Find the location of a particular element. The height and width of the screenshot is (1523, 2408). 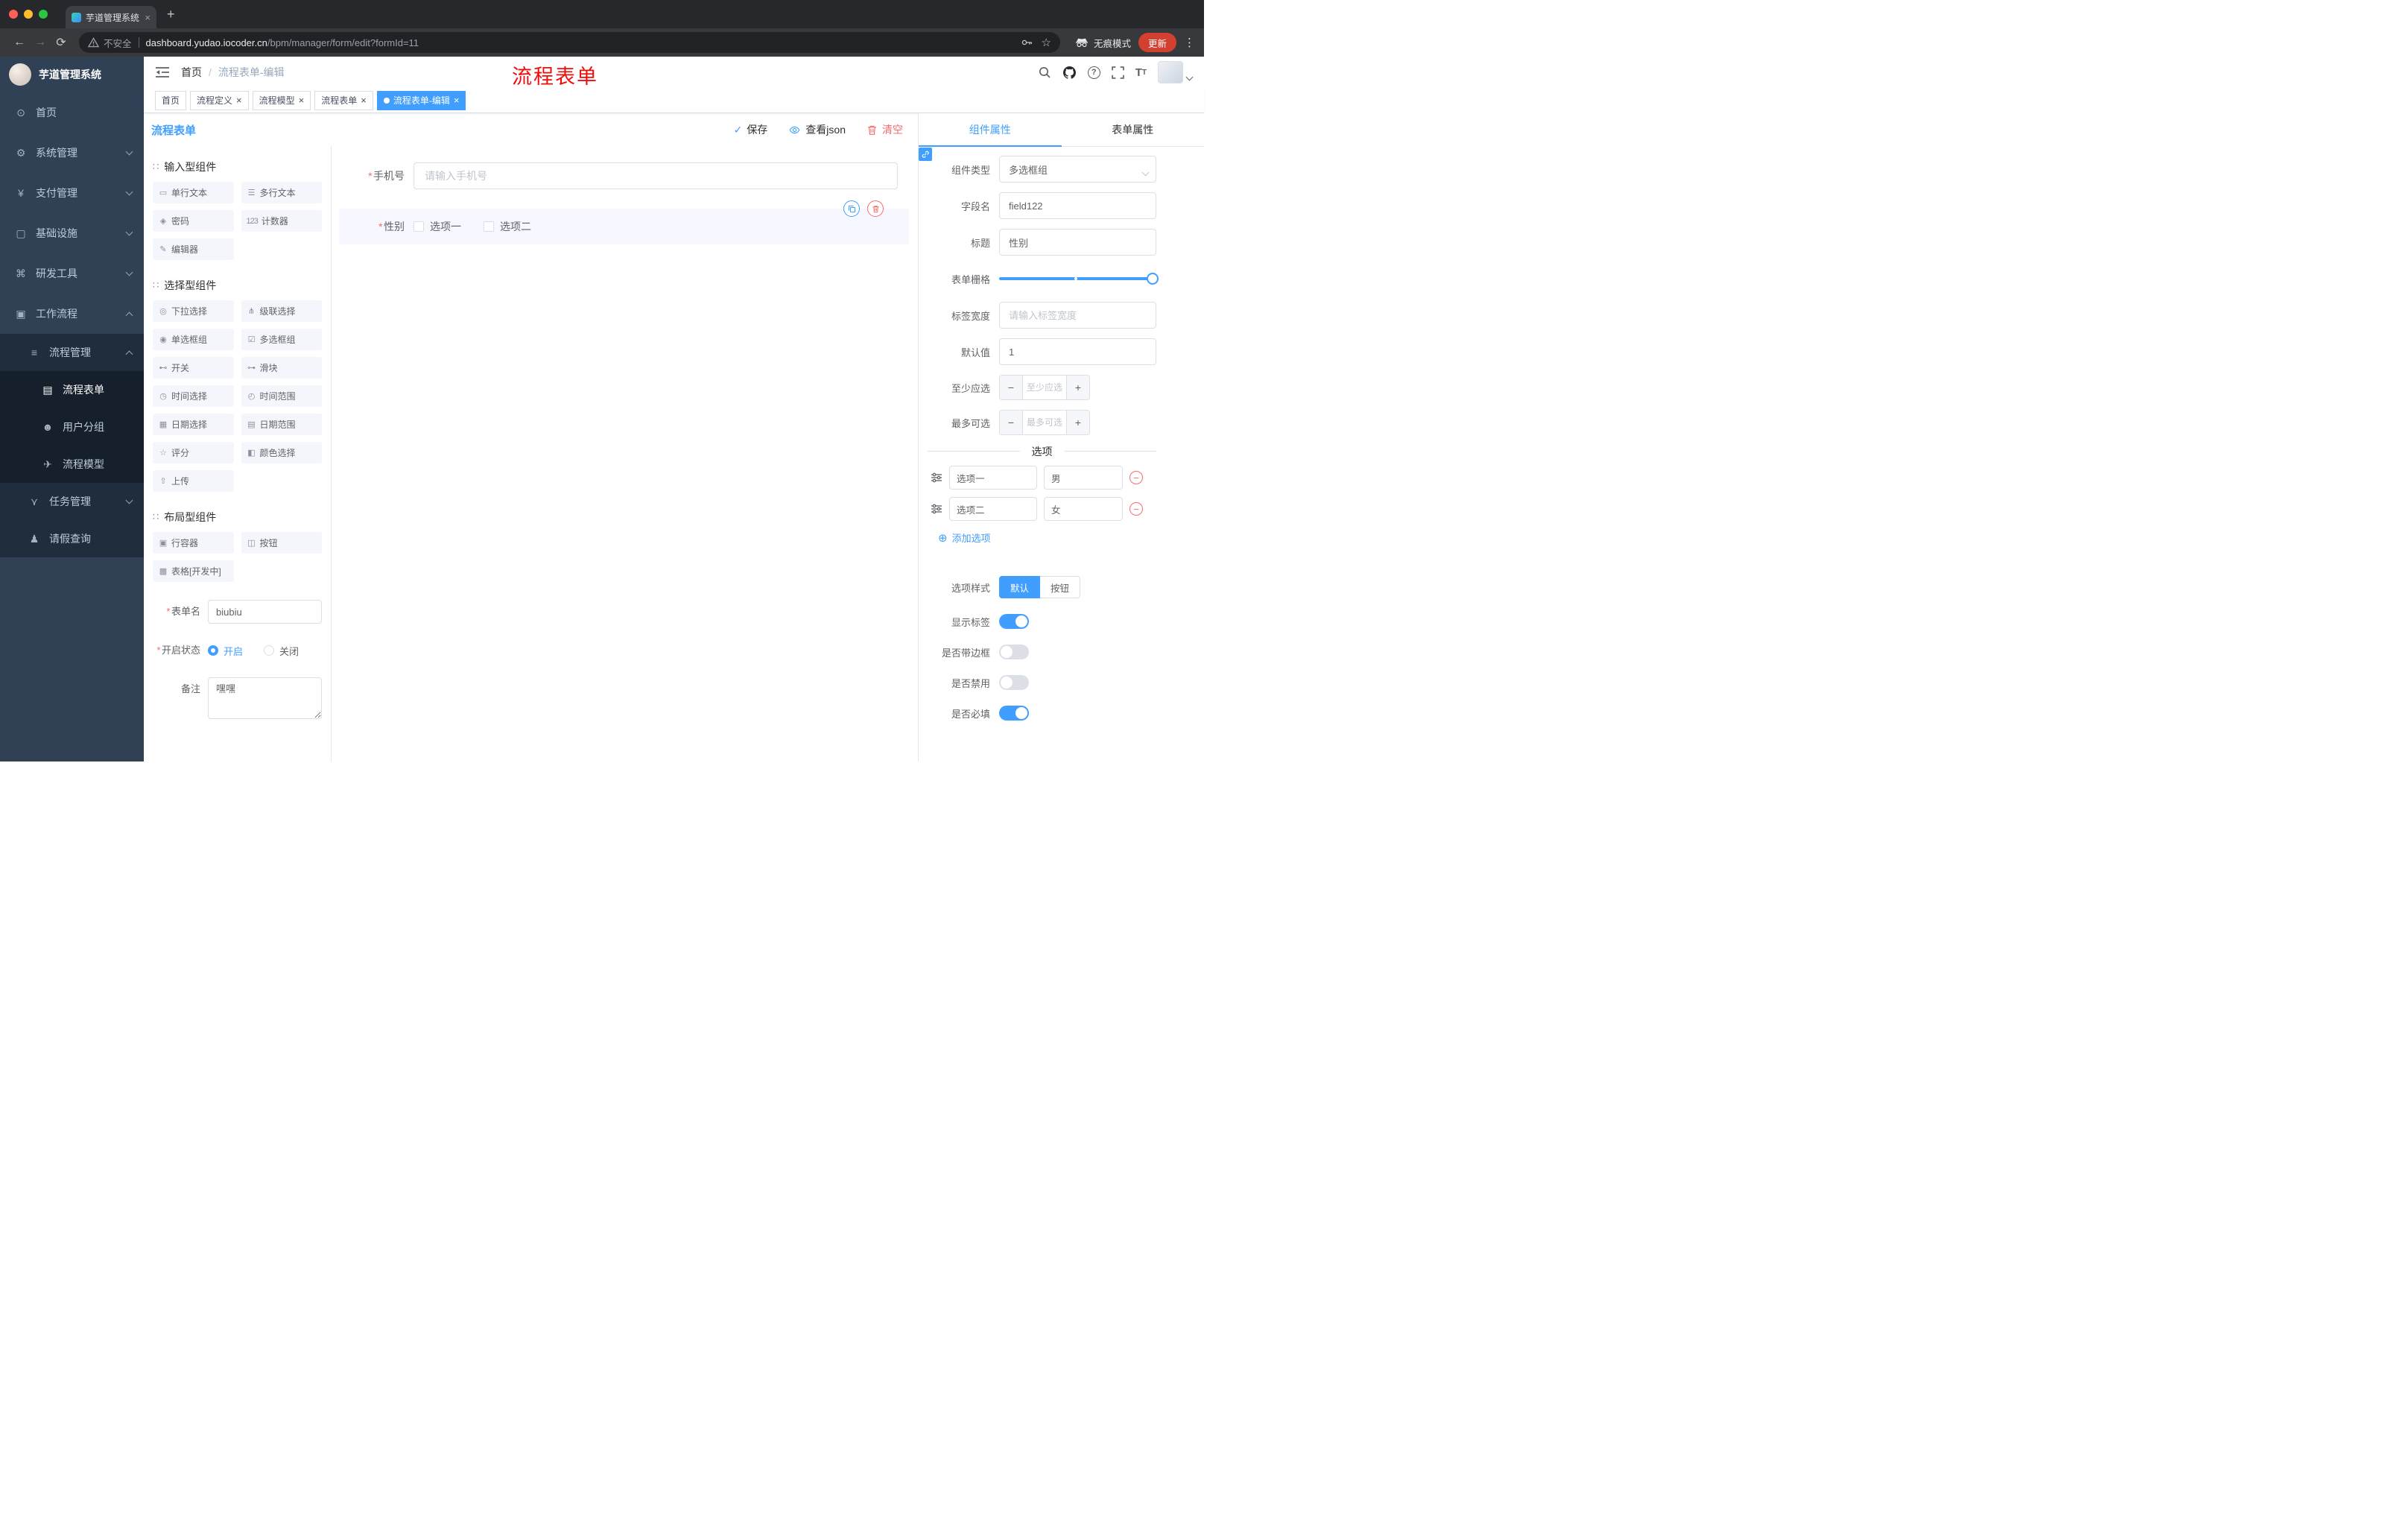

window-zoom-button is located at coordinates (43, 15).